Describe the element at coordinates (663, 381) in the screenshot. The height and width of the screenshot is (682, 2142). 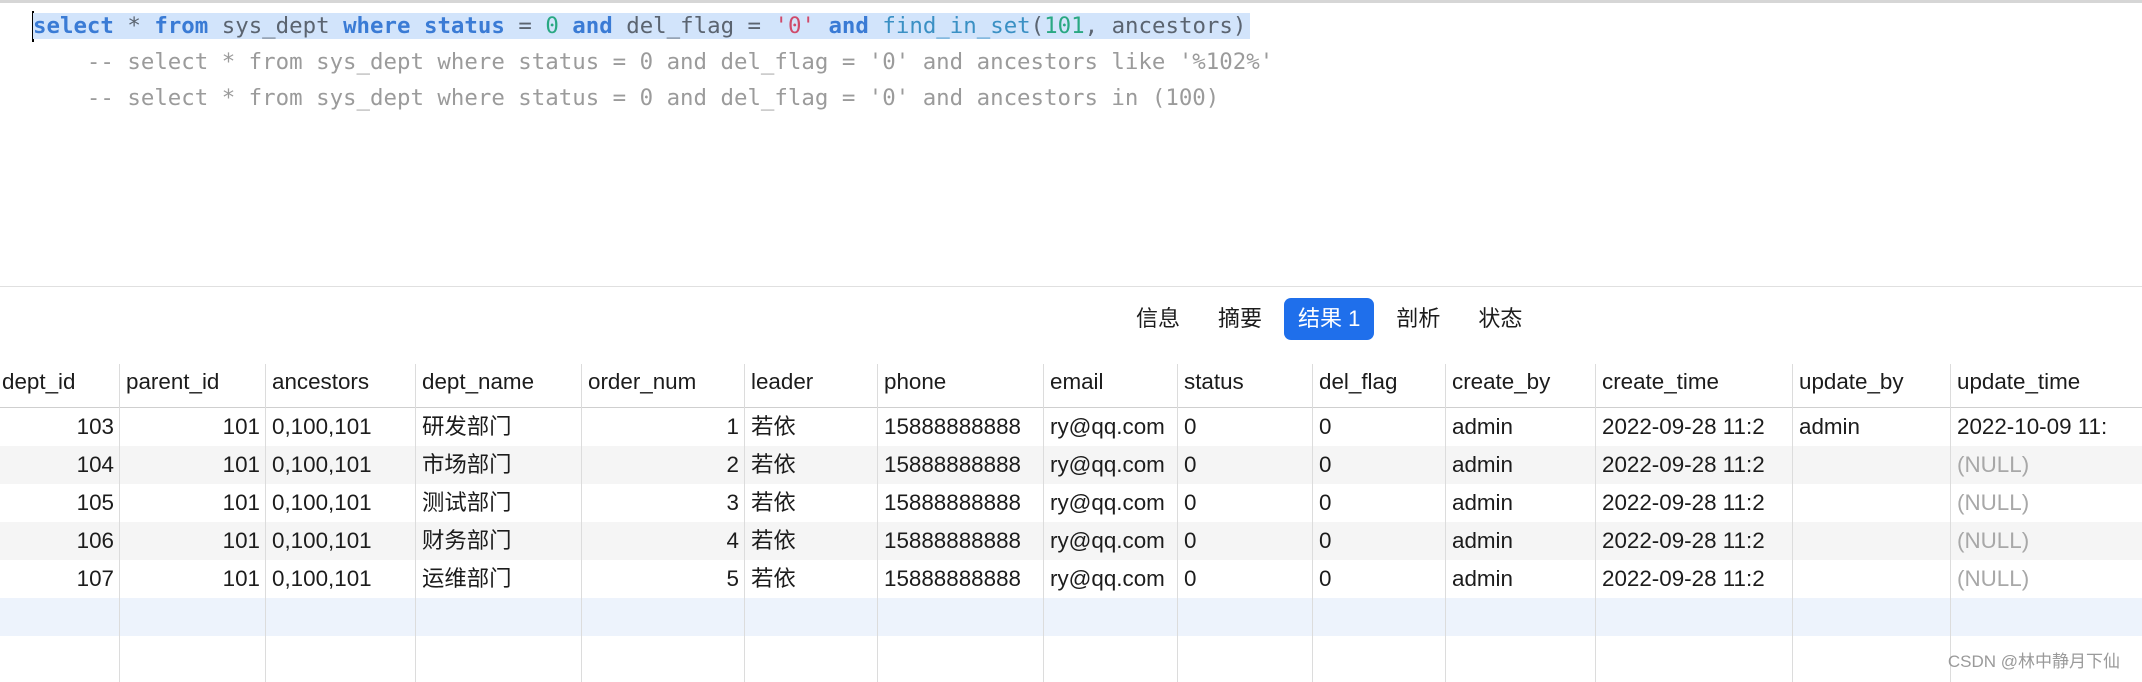
I see `column-header-order-num: order_num` at that location.